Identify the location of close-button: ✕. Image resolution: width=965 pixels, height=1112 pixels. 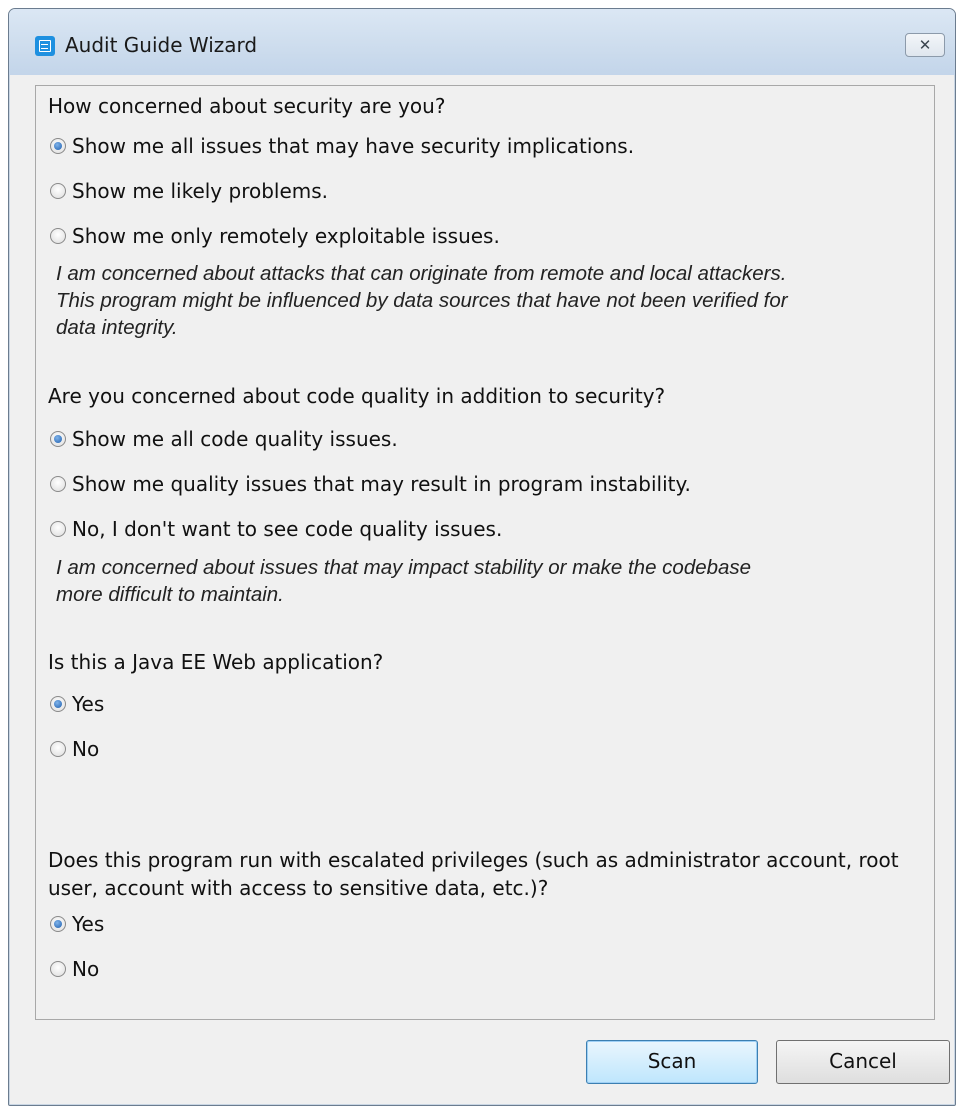
(925, 45).